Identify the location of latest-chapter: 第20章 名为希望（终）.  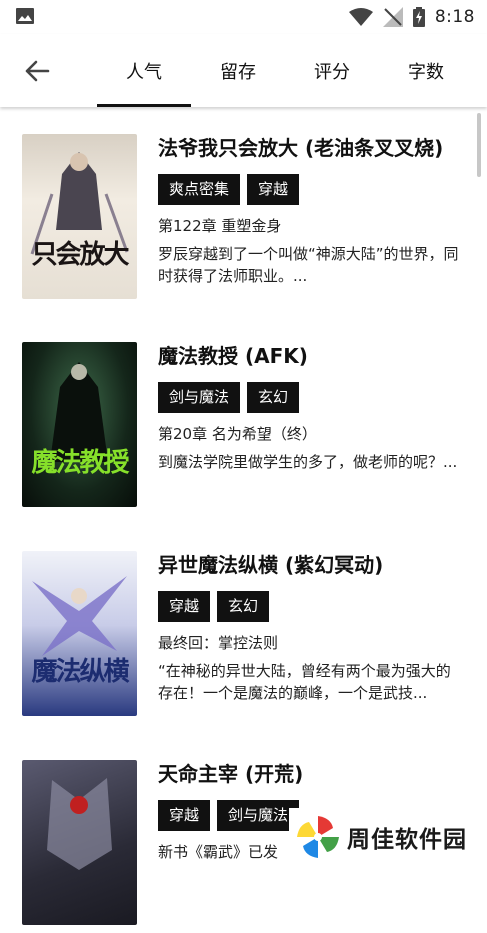
(237, 434).